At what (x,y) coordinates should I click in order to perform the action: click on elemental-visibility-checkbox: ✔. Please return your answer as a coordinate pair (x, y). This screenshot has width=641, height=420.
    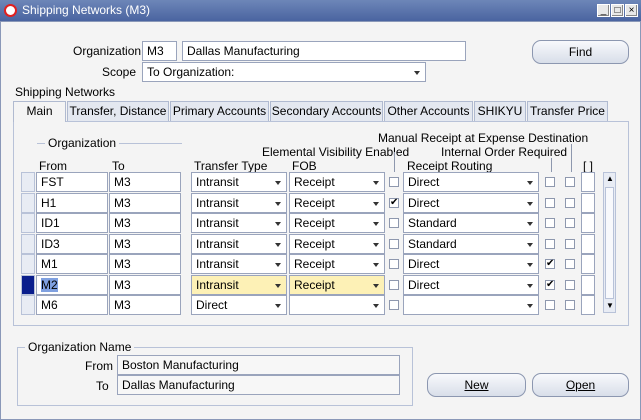
    Looking at the image, I should click on (394, 203).